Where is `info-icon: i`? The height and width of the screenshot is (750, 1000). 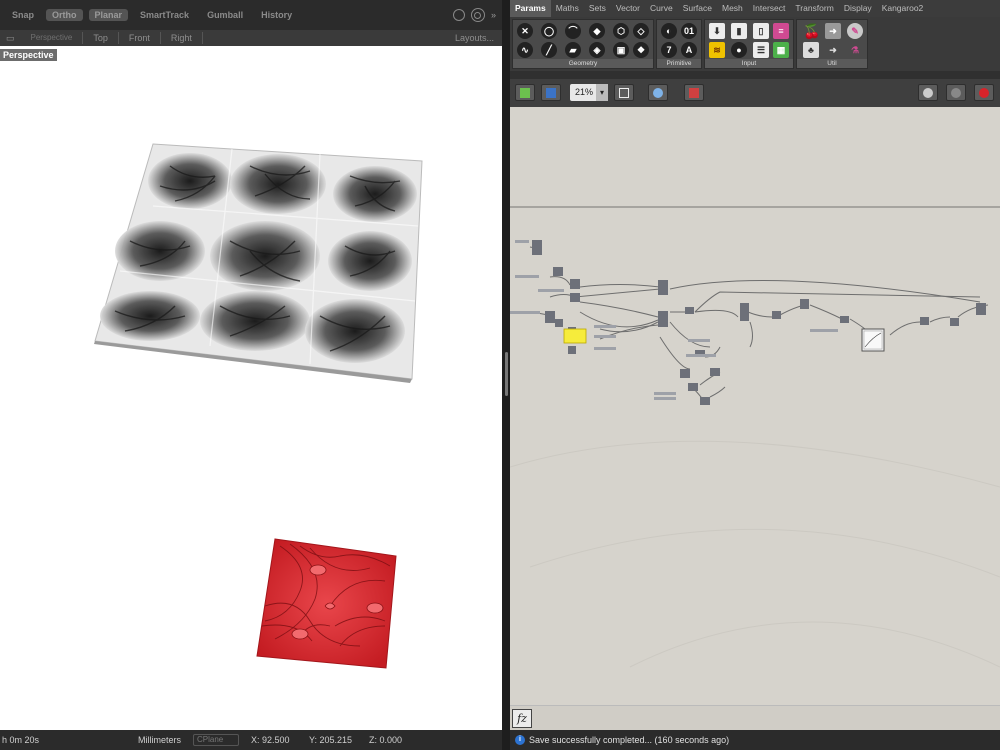 info-icon: i is located at coordinates (520, 740).